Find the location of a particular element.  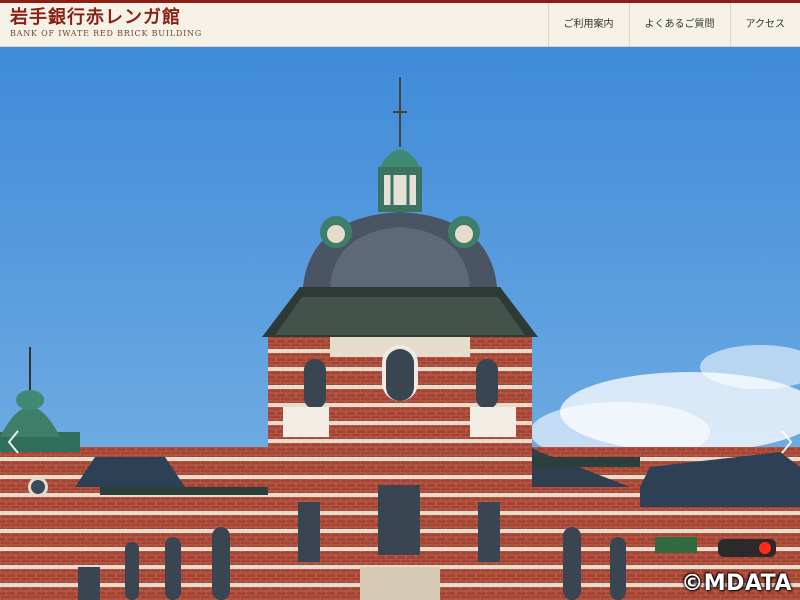

logo-subtitle: BANK OF IWATE RED BRICK BUILDING is located at coordinates (106, 33).